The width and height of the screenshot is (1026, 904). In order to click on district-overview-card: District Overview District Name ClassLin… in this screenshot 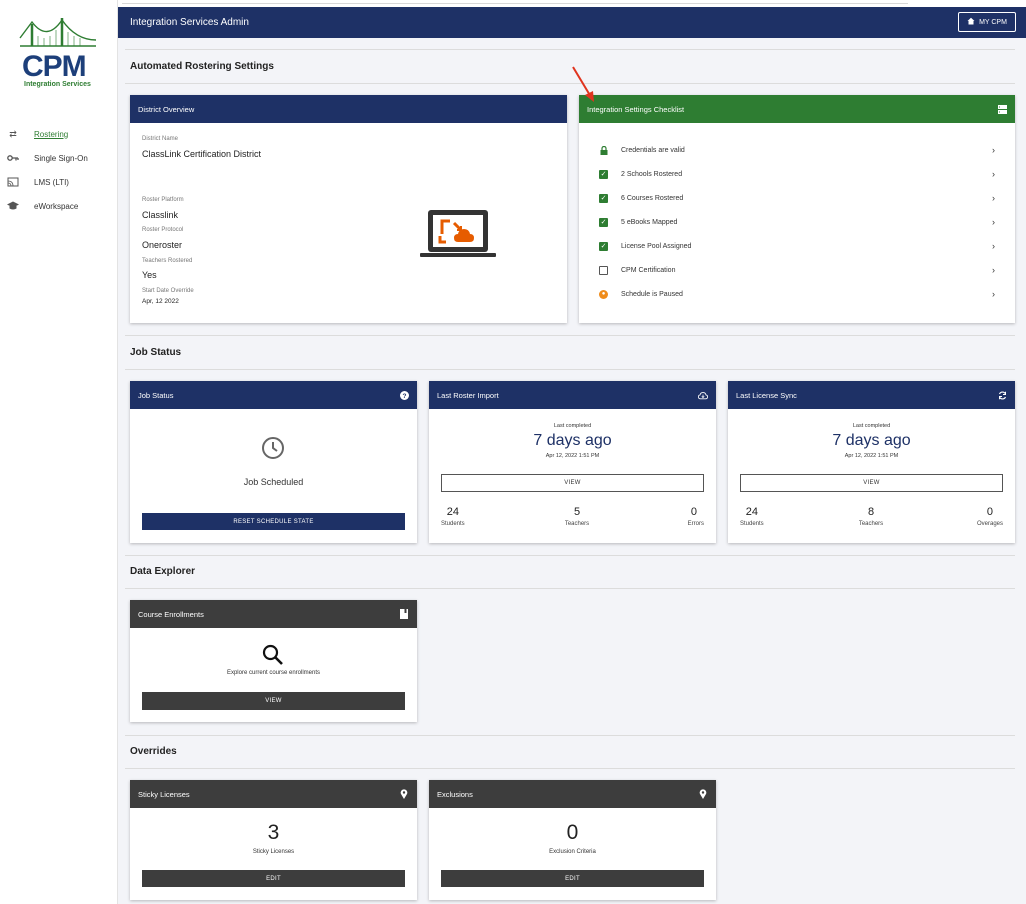, I will do `click(348, 209)`.